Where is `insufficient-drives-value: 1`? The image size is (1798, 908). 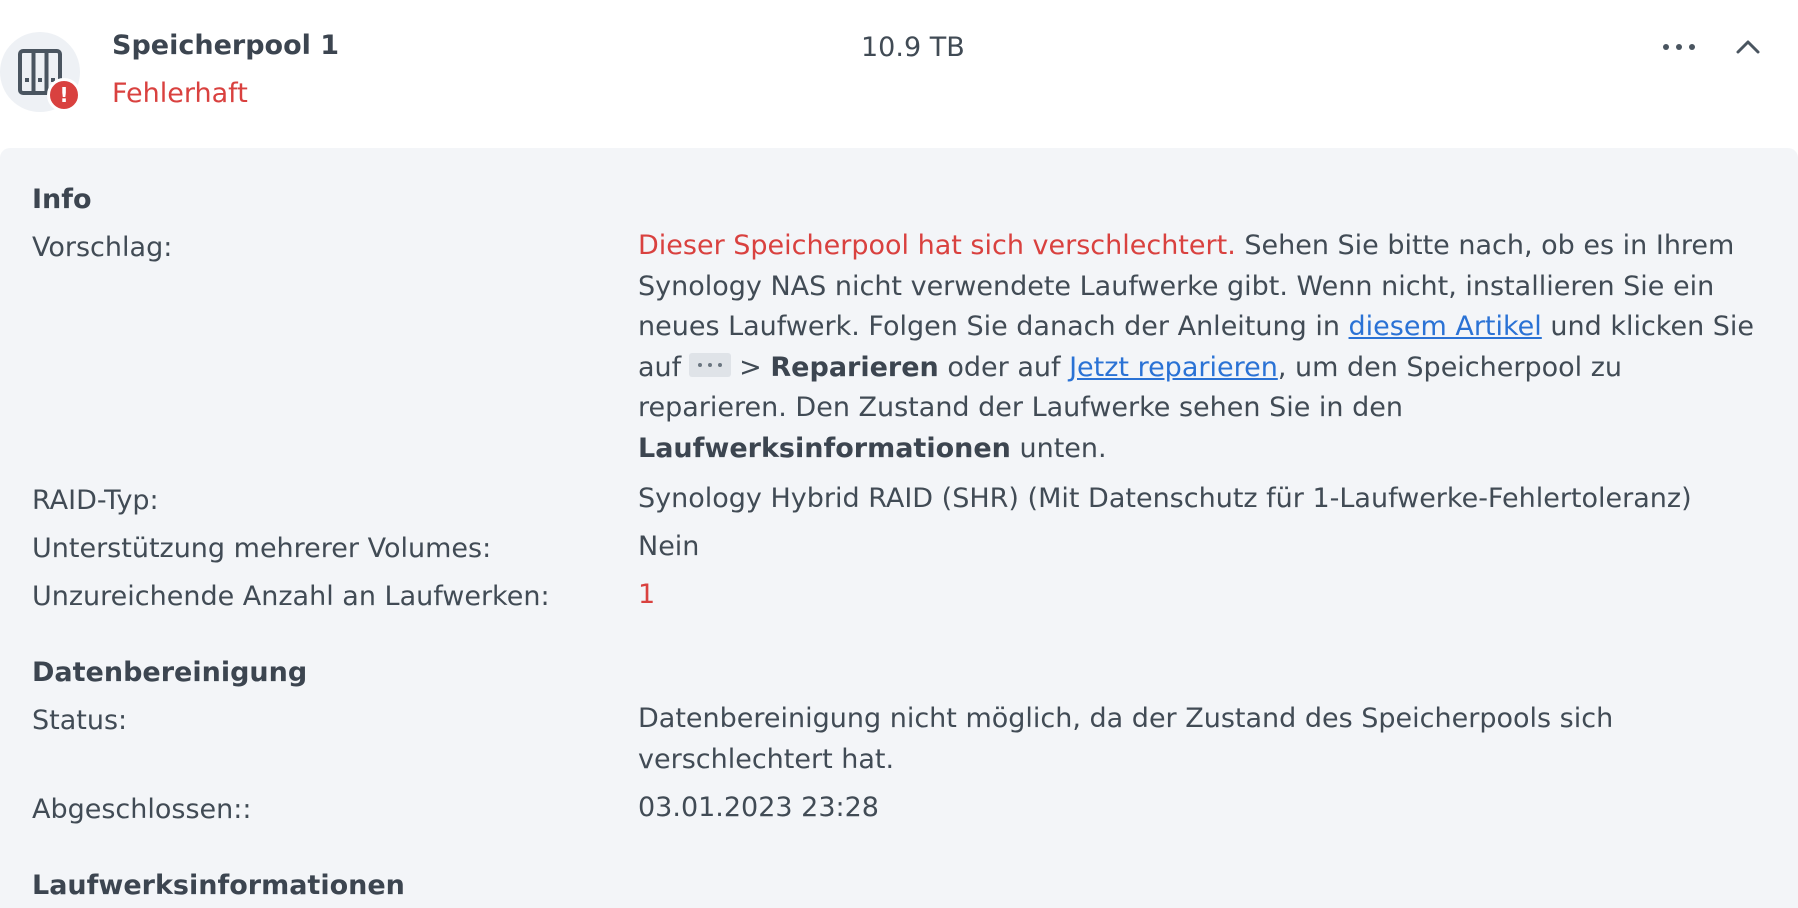
insufficient-drives-value: 1 is located at coordinates (647, 594).